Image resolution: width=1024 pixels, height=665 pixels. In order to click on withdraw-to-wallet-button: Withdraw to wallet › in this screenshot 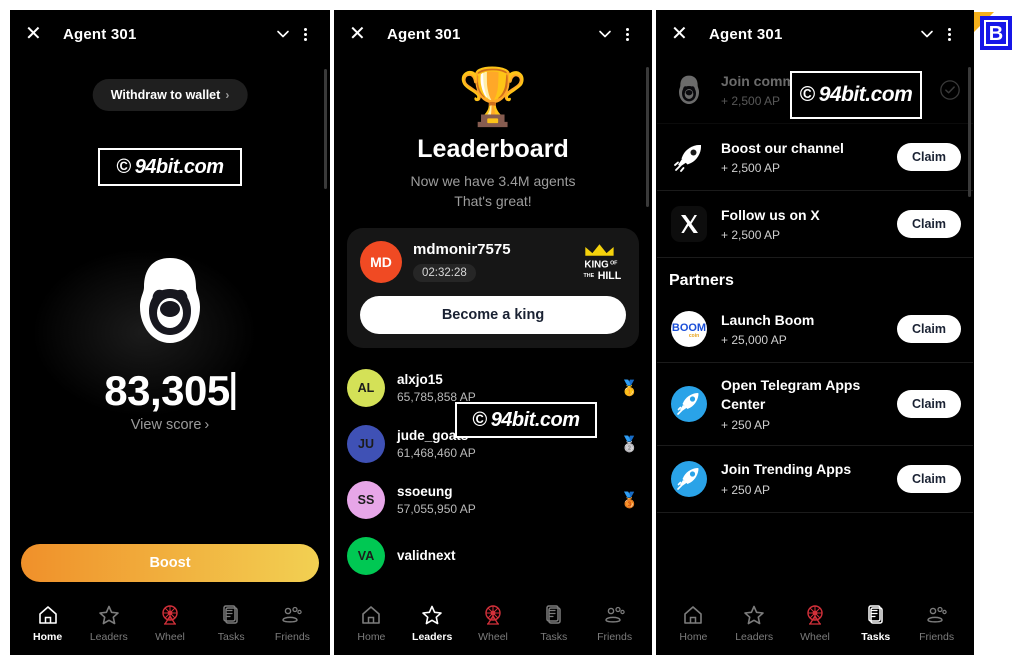, I will do `click(170, 95)`.